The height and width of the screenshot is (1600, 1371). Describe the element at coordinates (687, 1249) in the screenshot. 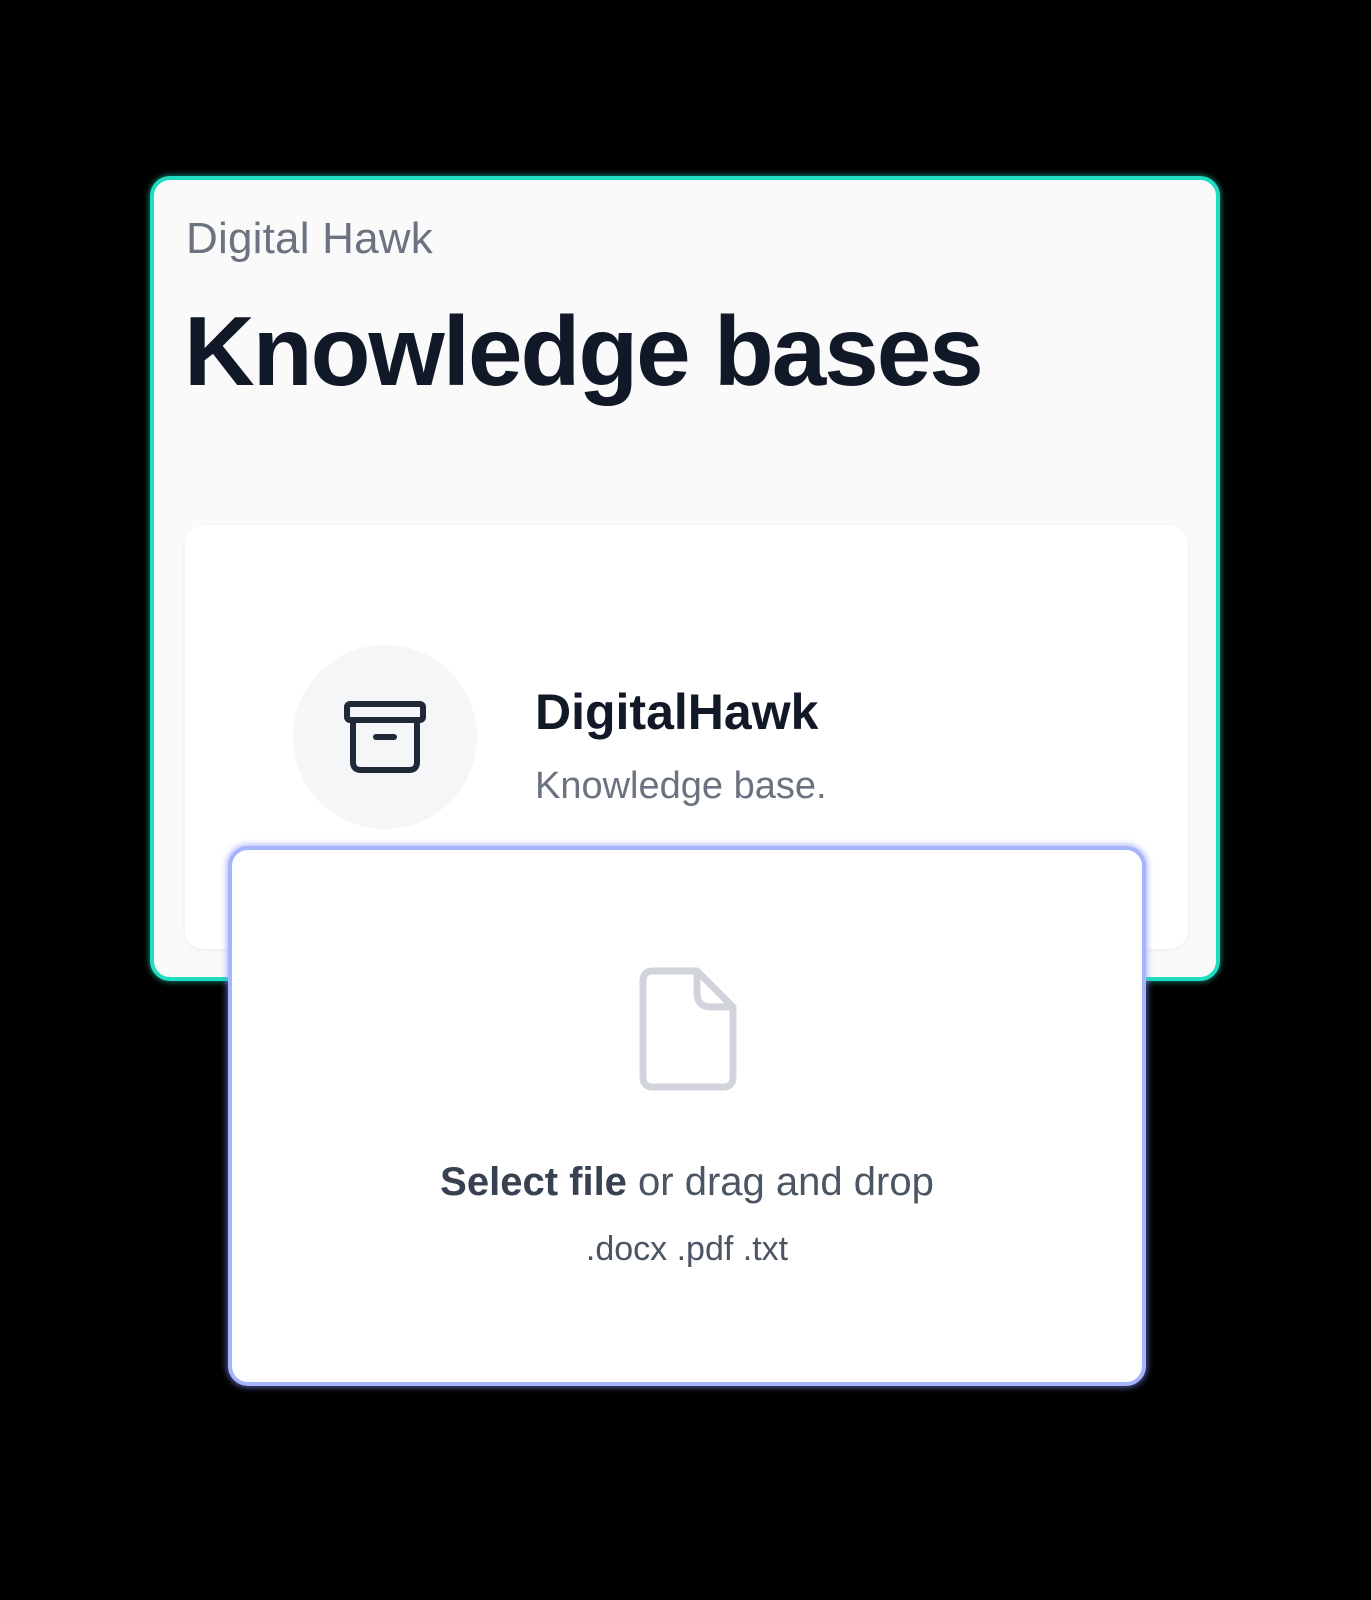

I see `accepted-file-types: .docx .pdf .txt` at that location.